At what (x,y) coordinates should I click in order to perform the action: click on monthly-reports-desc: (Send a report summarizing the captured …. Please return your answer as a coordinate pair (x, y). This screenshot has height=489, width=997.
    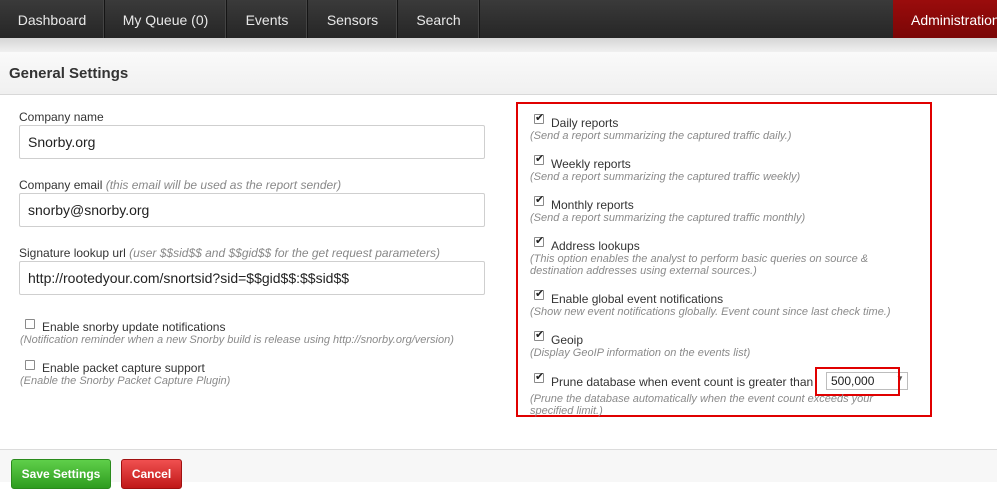
    Looking at the image, I should click on (668, 218).